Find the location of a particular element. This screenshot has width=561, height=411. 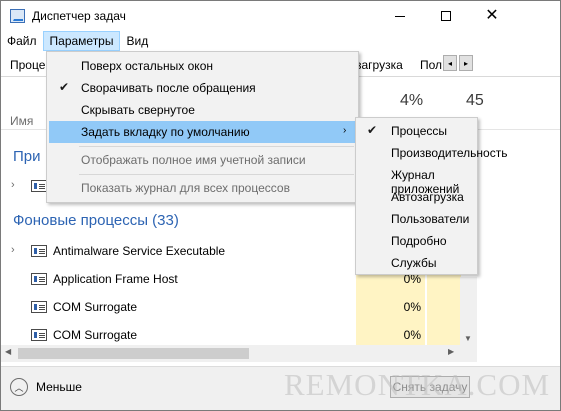

minimize-icon is located at coordinates (400, 16).